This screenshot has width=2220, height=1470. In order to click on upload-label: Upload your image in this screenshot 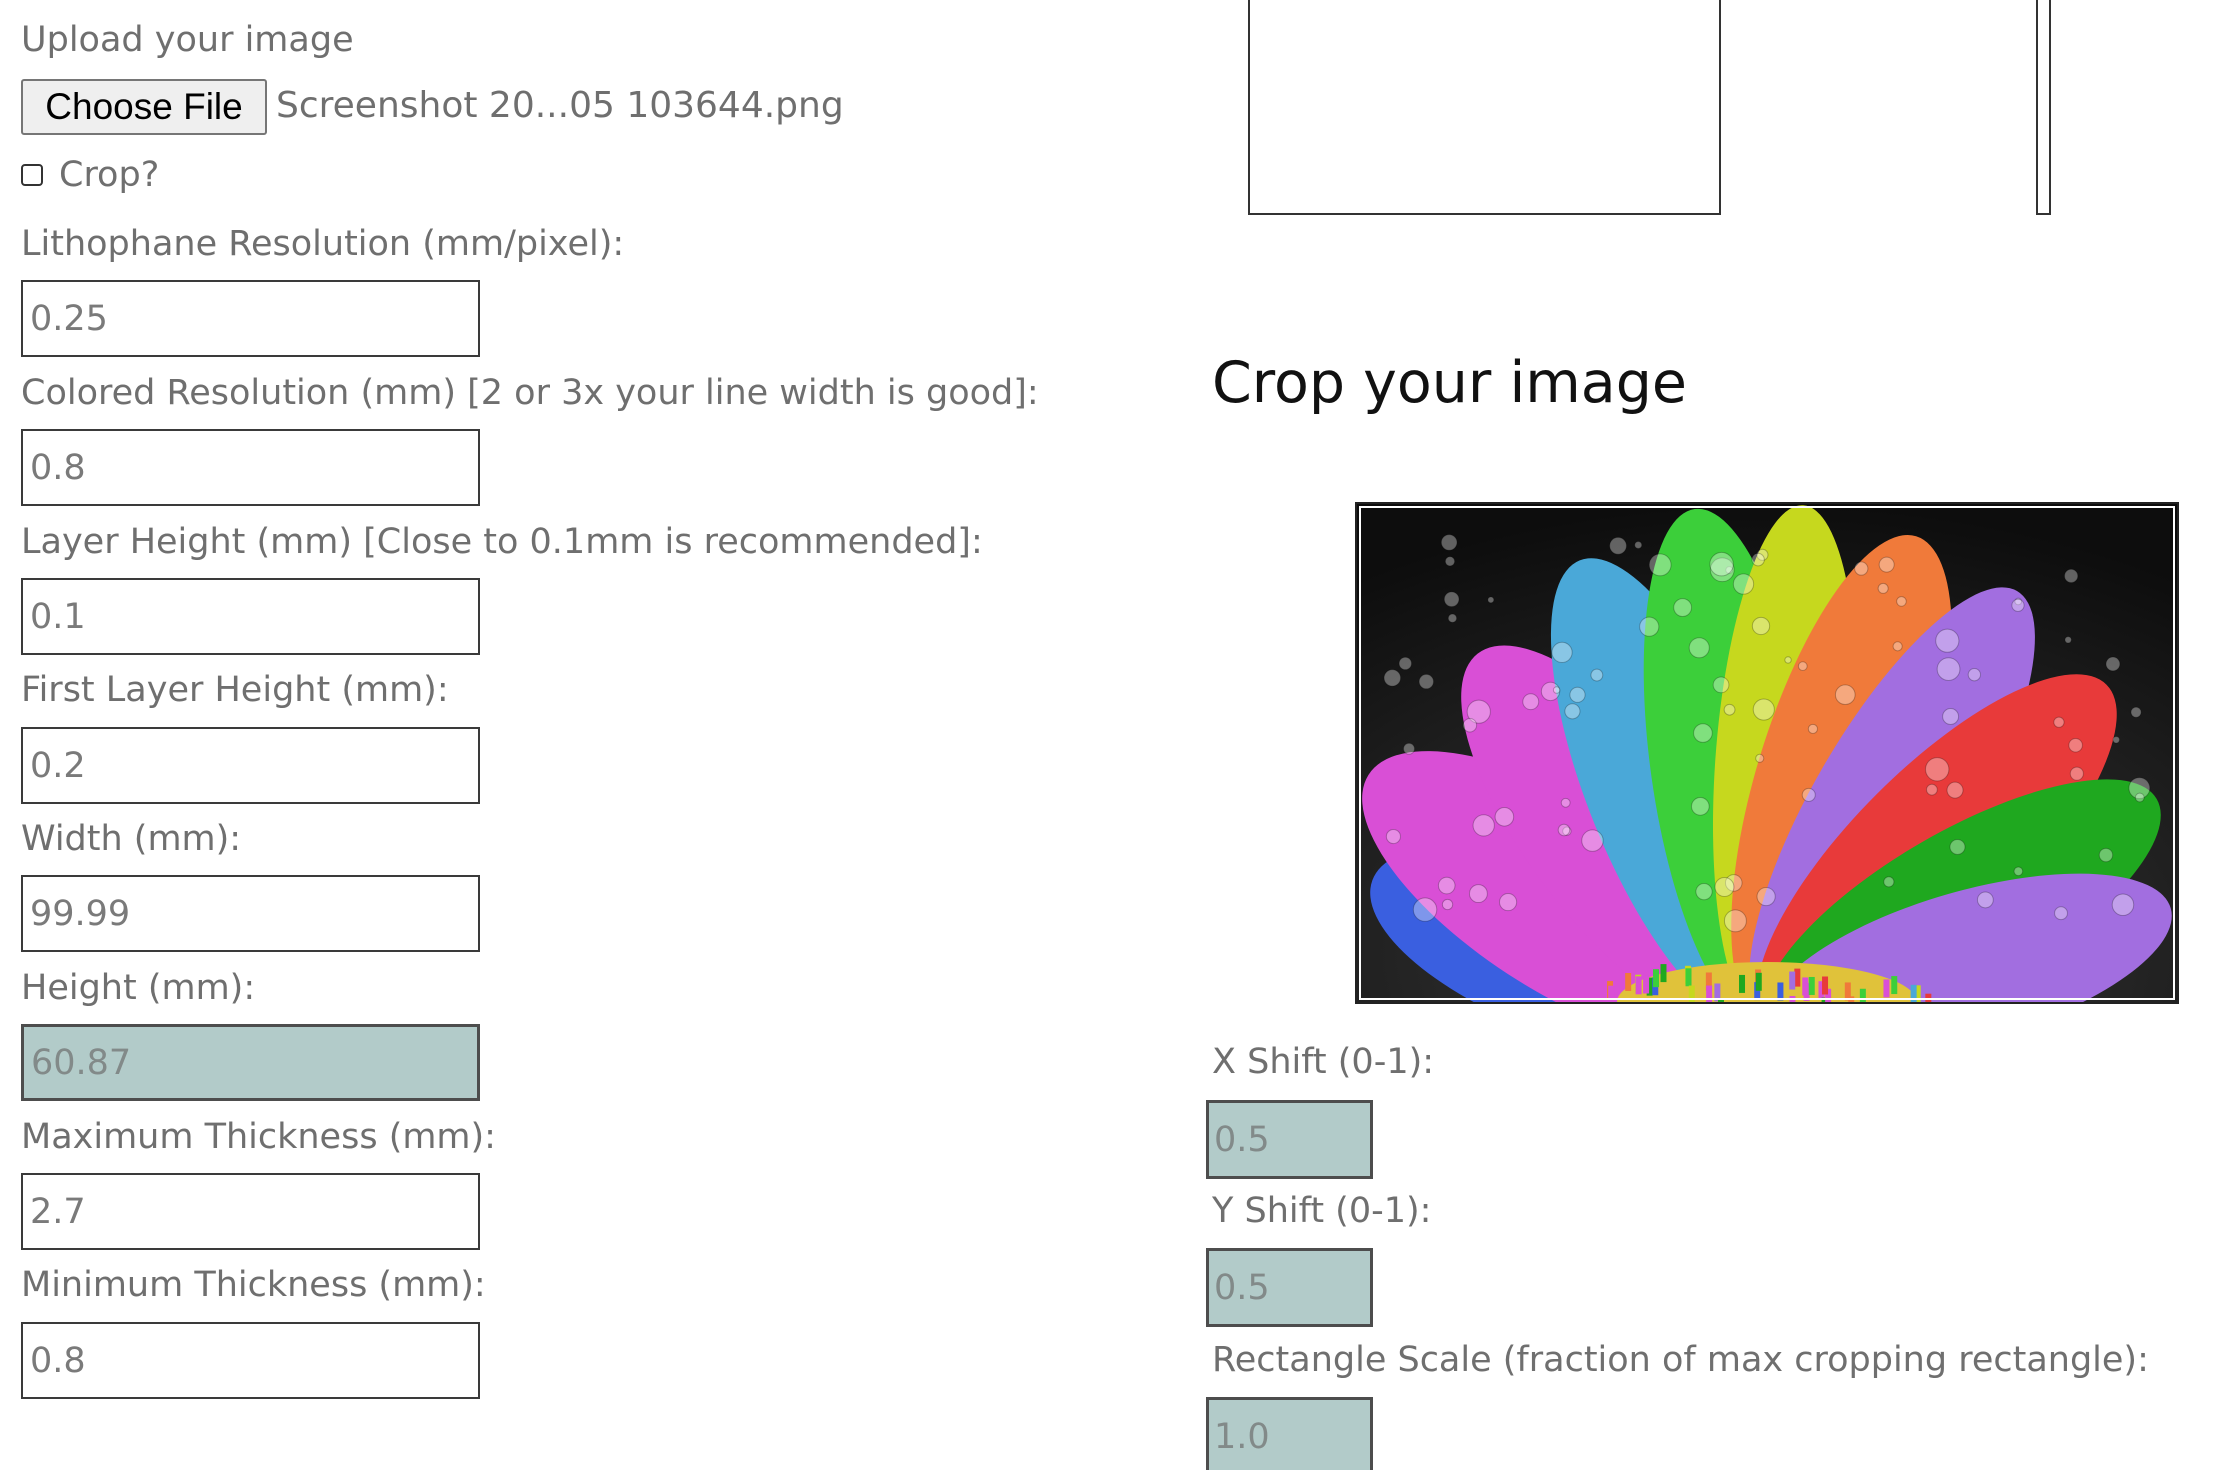, I will do `click(187, 40)`.